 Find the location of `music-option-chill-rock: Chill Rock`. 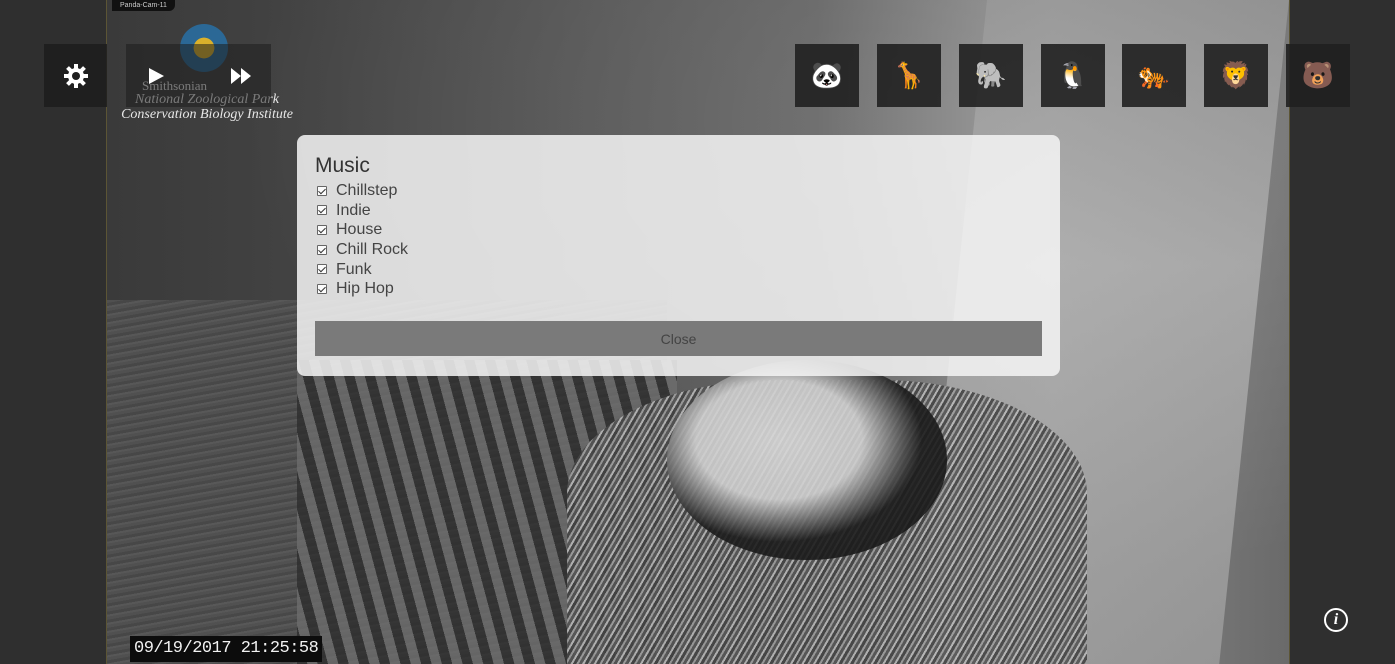

music-option-chill-rock: Chill Rock is located at coordinates (678, 250).